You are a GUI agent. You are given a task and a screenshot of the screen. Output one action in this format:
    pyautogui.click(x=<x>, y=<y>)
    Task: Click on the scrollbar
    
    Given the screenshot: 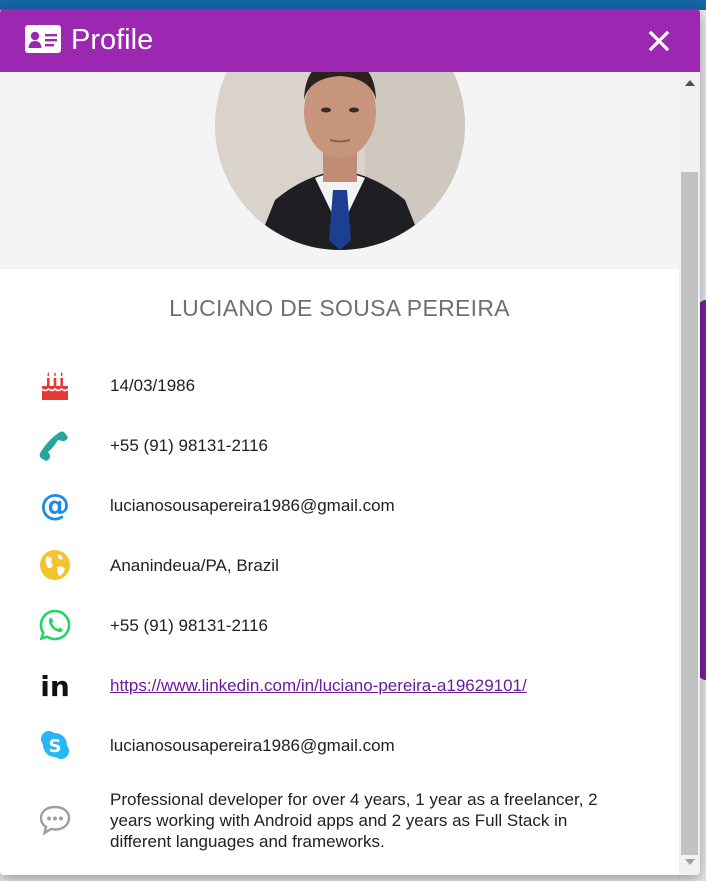 What is the action you would take?
    pyautogui.click(x=689, y=473)
    